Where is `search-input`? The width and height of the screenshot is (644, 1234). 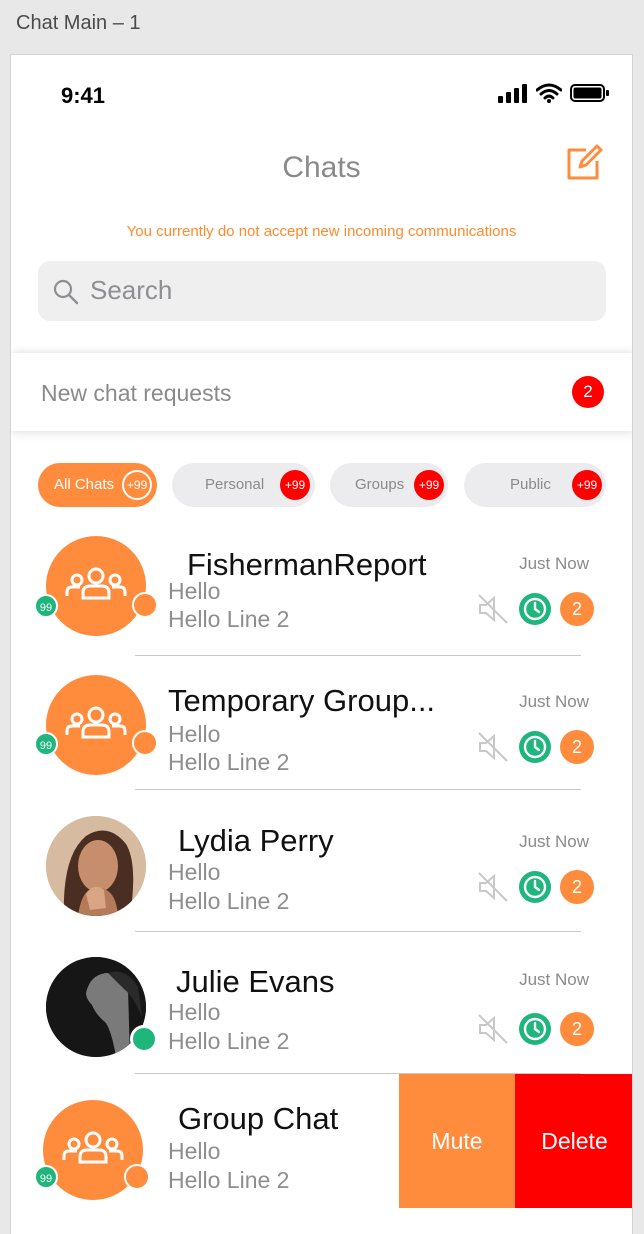 search-input is located at coordinates (330, 290).